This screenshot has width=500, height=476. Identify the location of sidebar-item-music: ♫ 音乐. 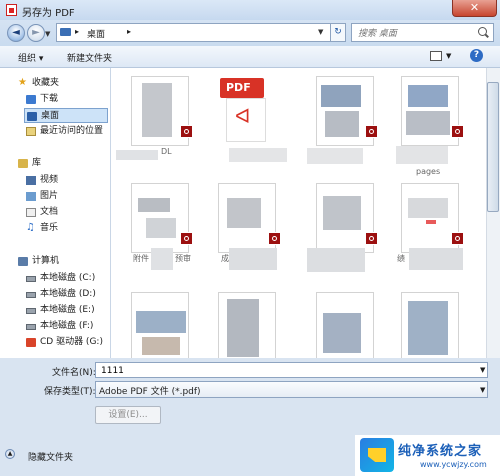
(67, 228).